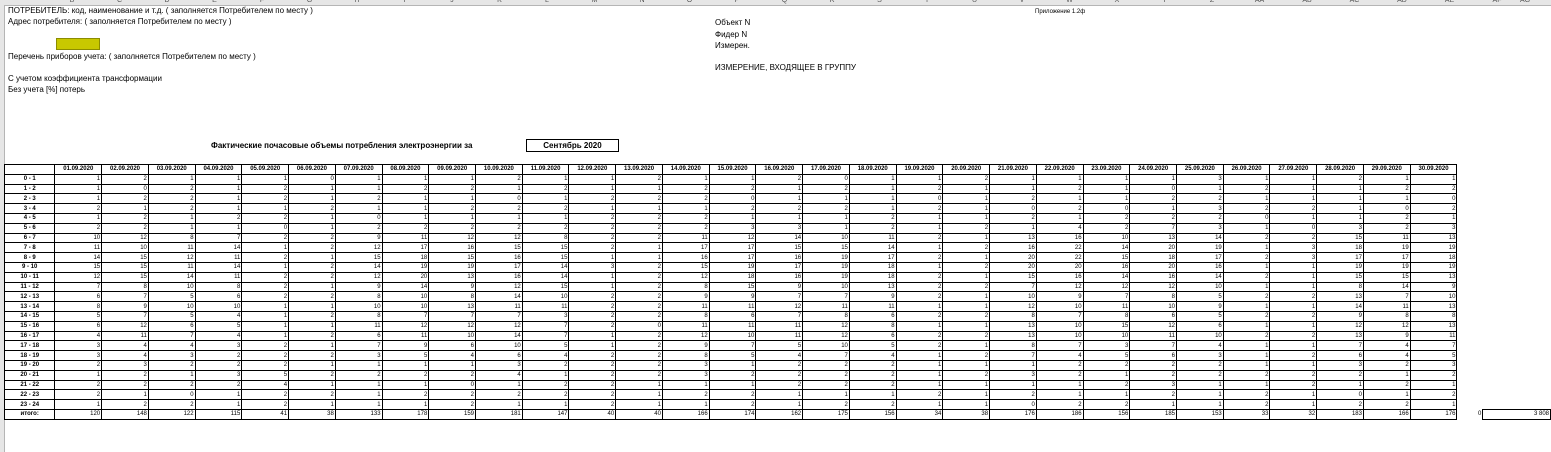  What do you see at coordinates (779, 414) in the screenshot?
I see `total-cell: 162` at bounding box center [779, 414].